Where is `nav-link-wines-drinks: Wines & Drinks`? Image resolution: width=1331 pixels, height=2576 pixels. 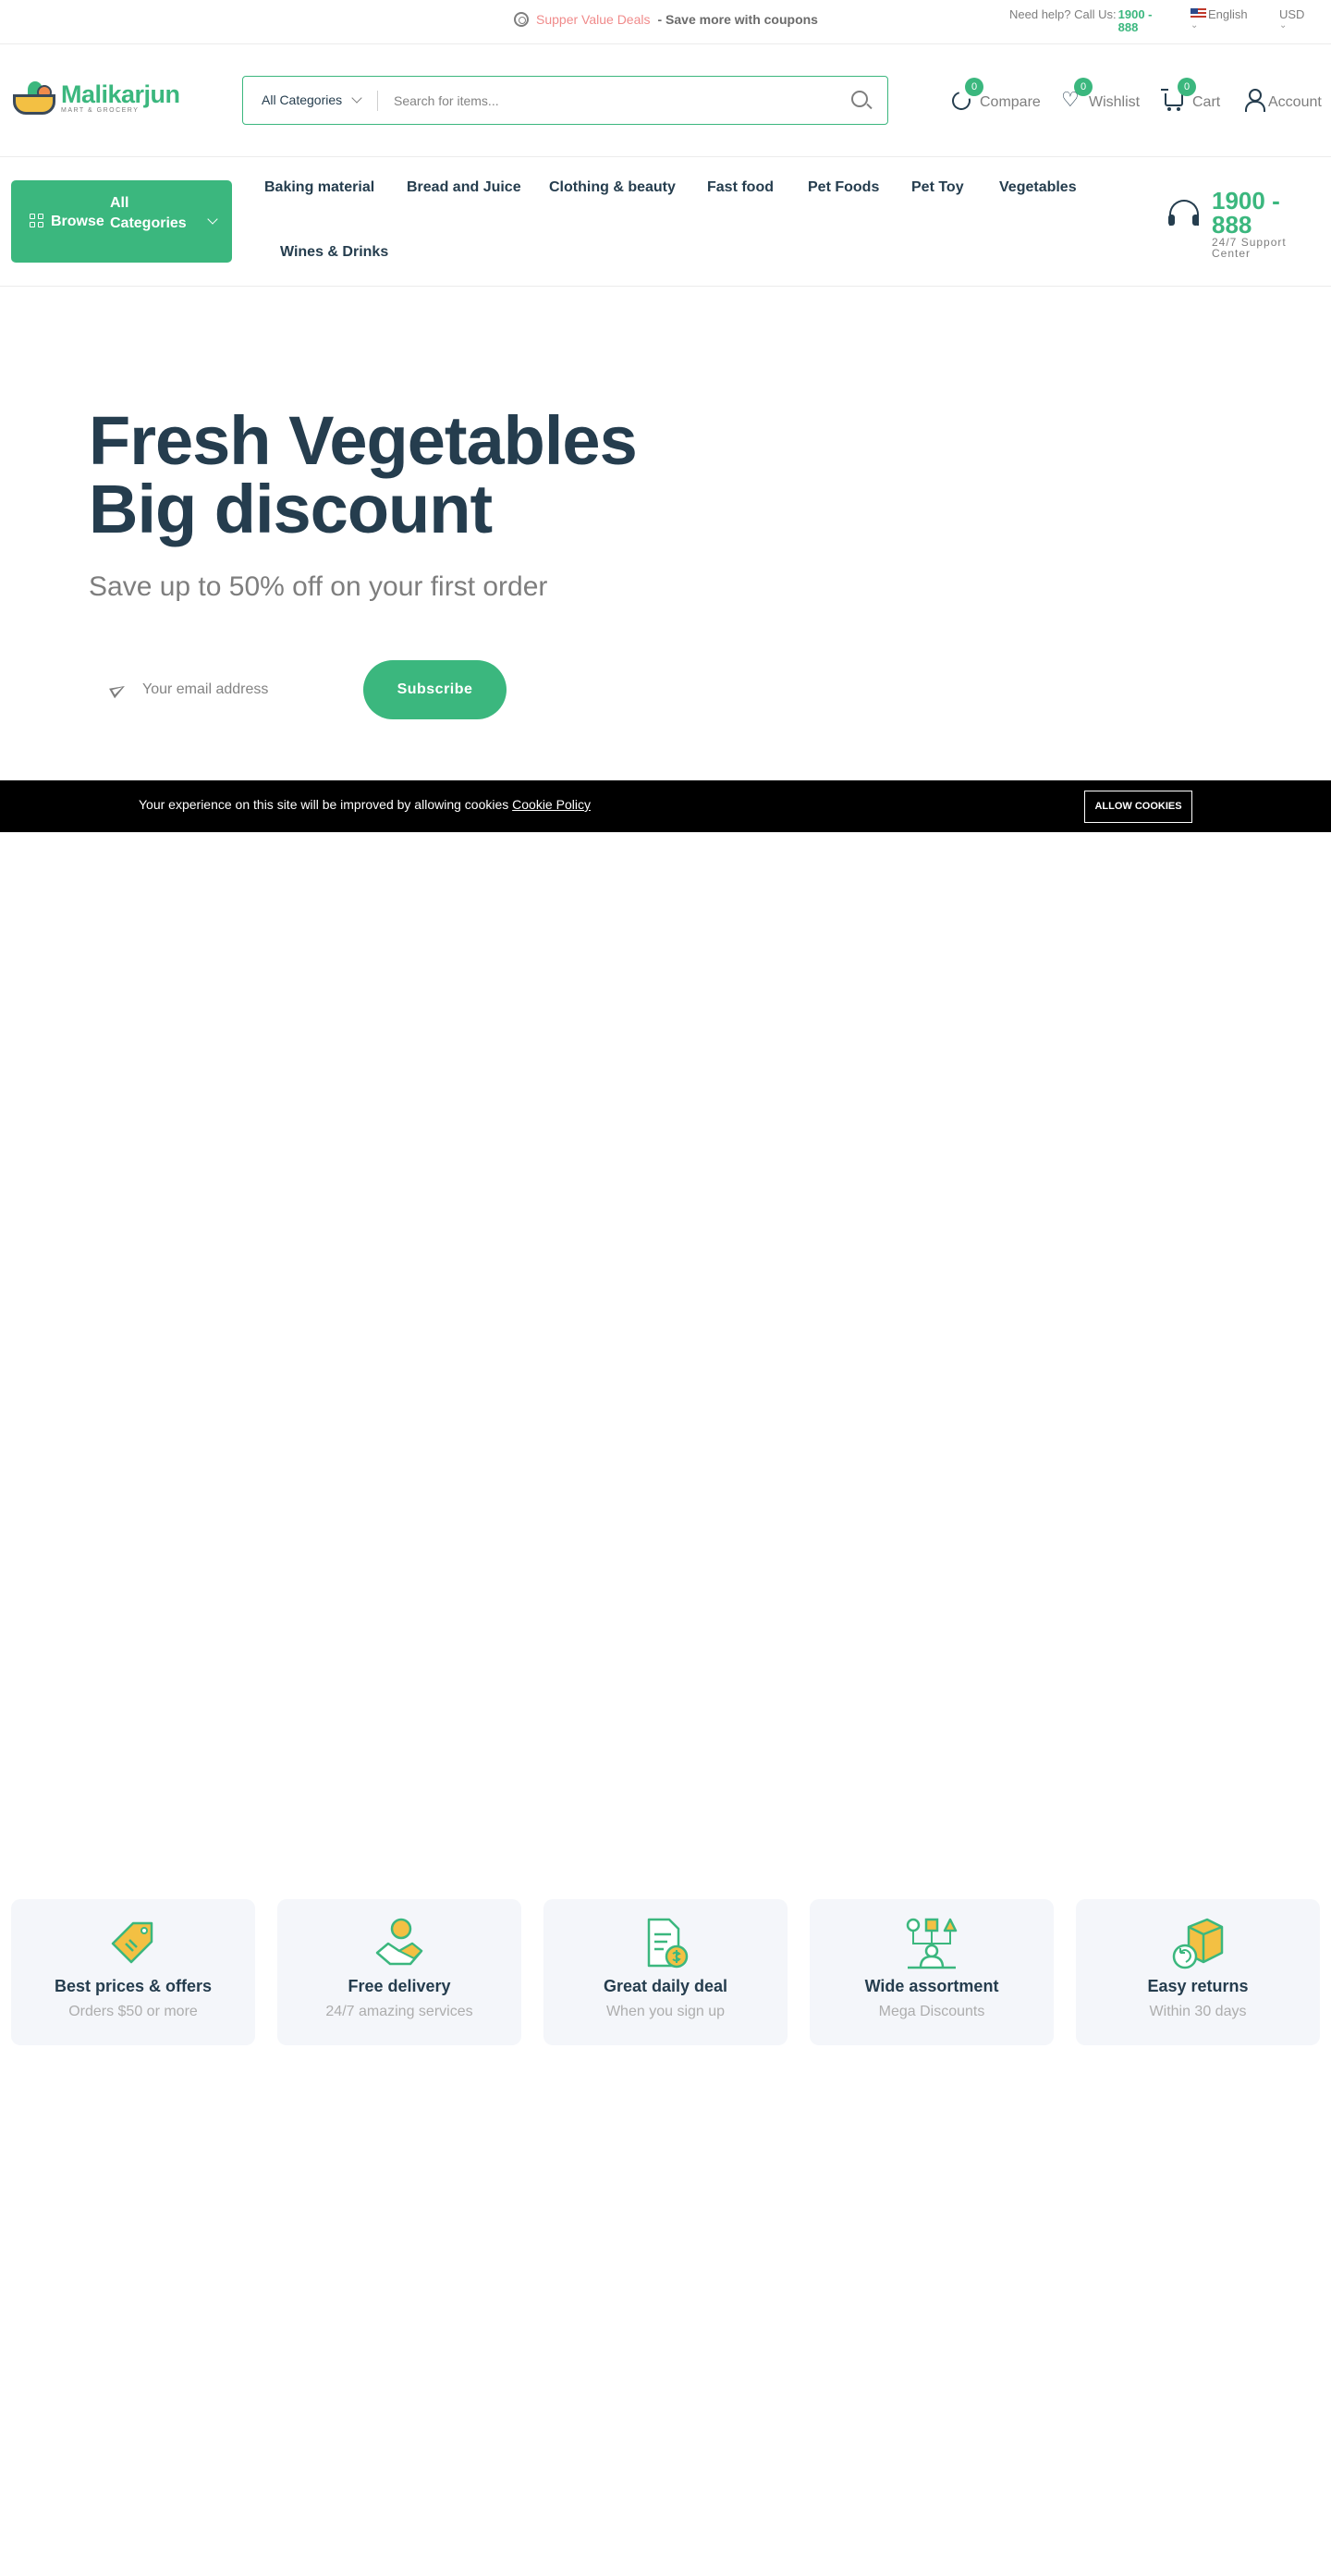 nav-link-wines-drinks: Wines & Drinks is located at coordinates (334, 253).